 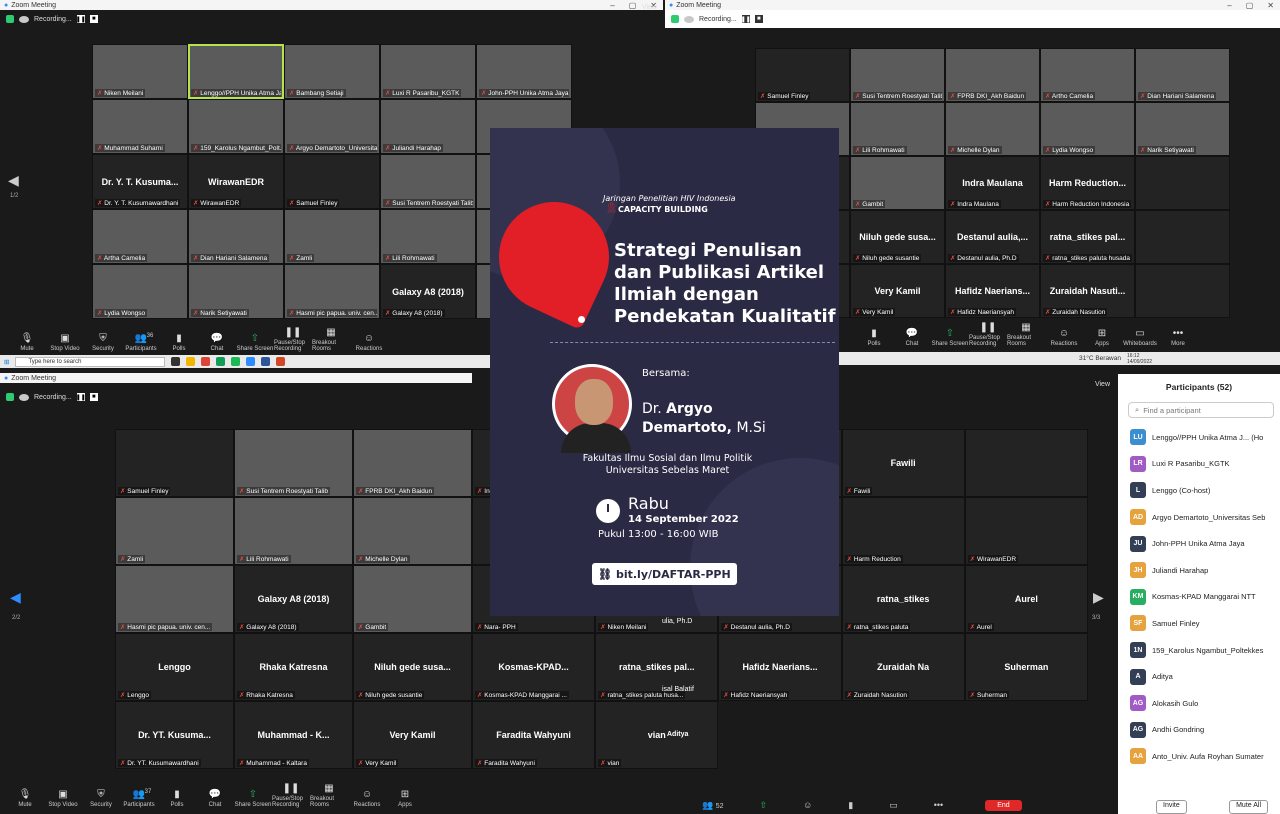 What do you see at coordinates (1140, 337) in the screenshot?
I see `whiteboards-button: ▭ Whiteboards` at bounding box center [1140, 337].